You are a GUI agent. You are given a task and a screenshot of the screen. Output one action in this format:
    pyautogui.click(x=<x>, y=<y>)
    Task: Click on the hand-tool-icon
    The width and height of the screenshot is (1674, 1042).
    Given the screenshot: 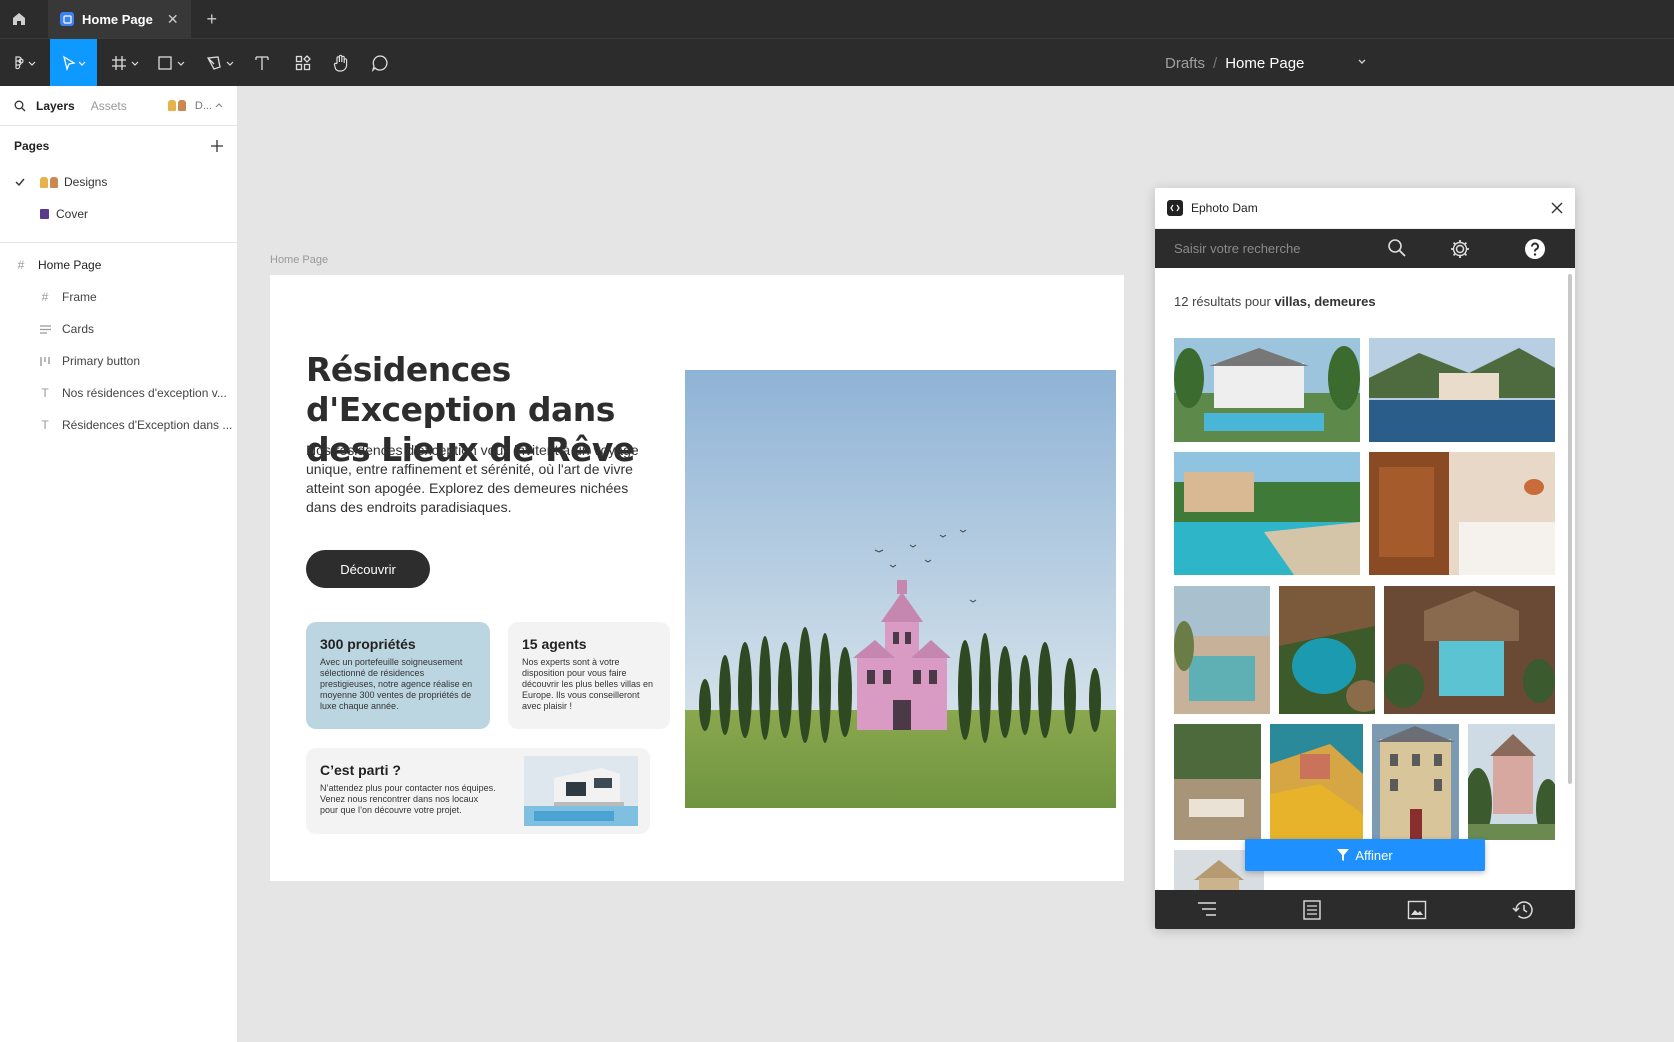 What is the action you would take?
    pyautogui.click(x=340, y=63)
    